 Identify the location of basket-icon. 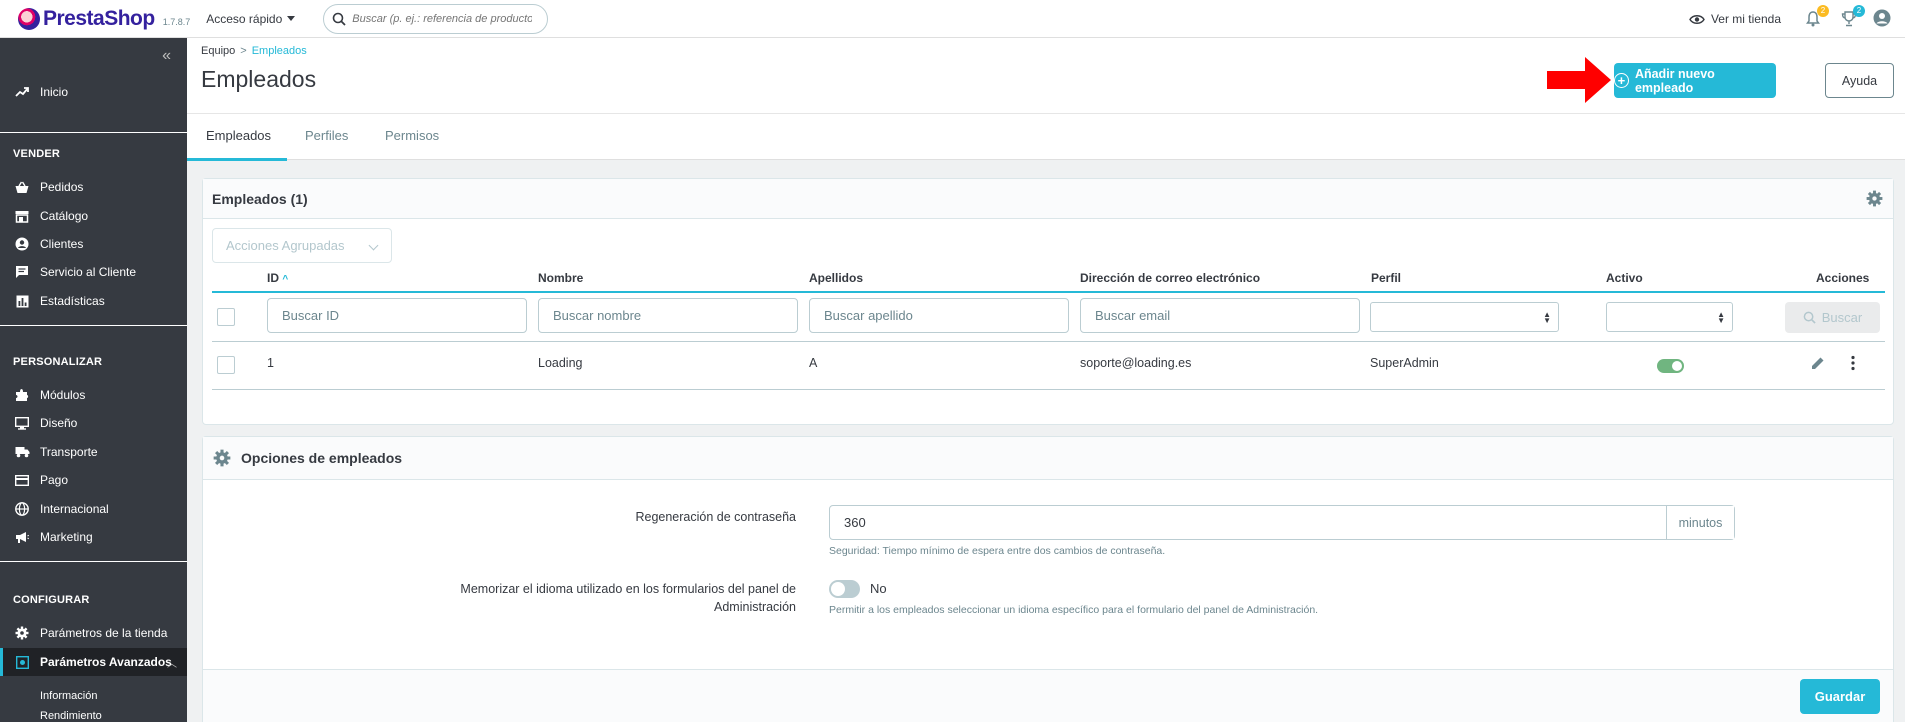
(22, 187).